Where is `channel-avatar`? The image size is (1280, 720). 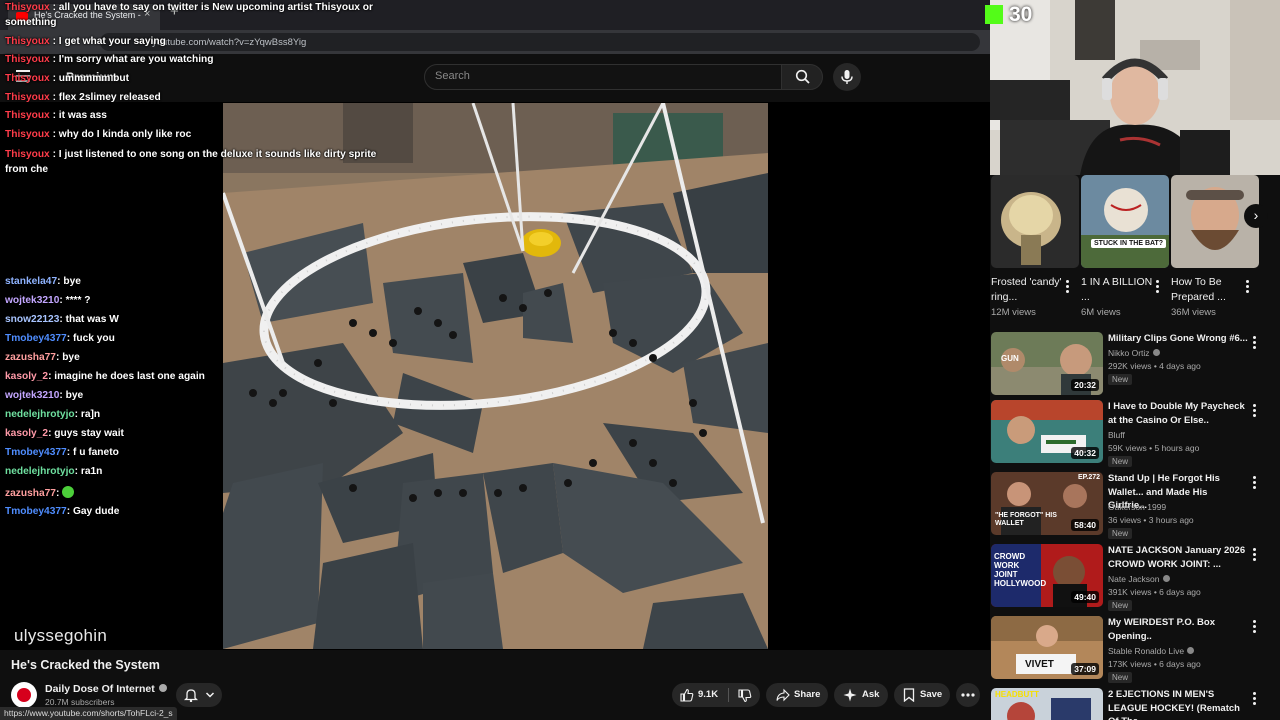 channel-avatar is located at coordinates (24, 695).